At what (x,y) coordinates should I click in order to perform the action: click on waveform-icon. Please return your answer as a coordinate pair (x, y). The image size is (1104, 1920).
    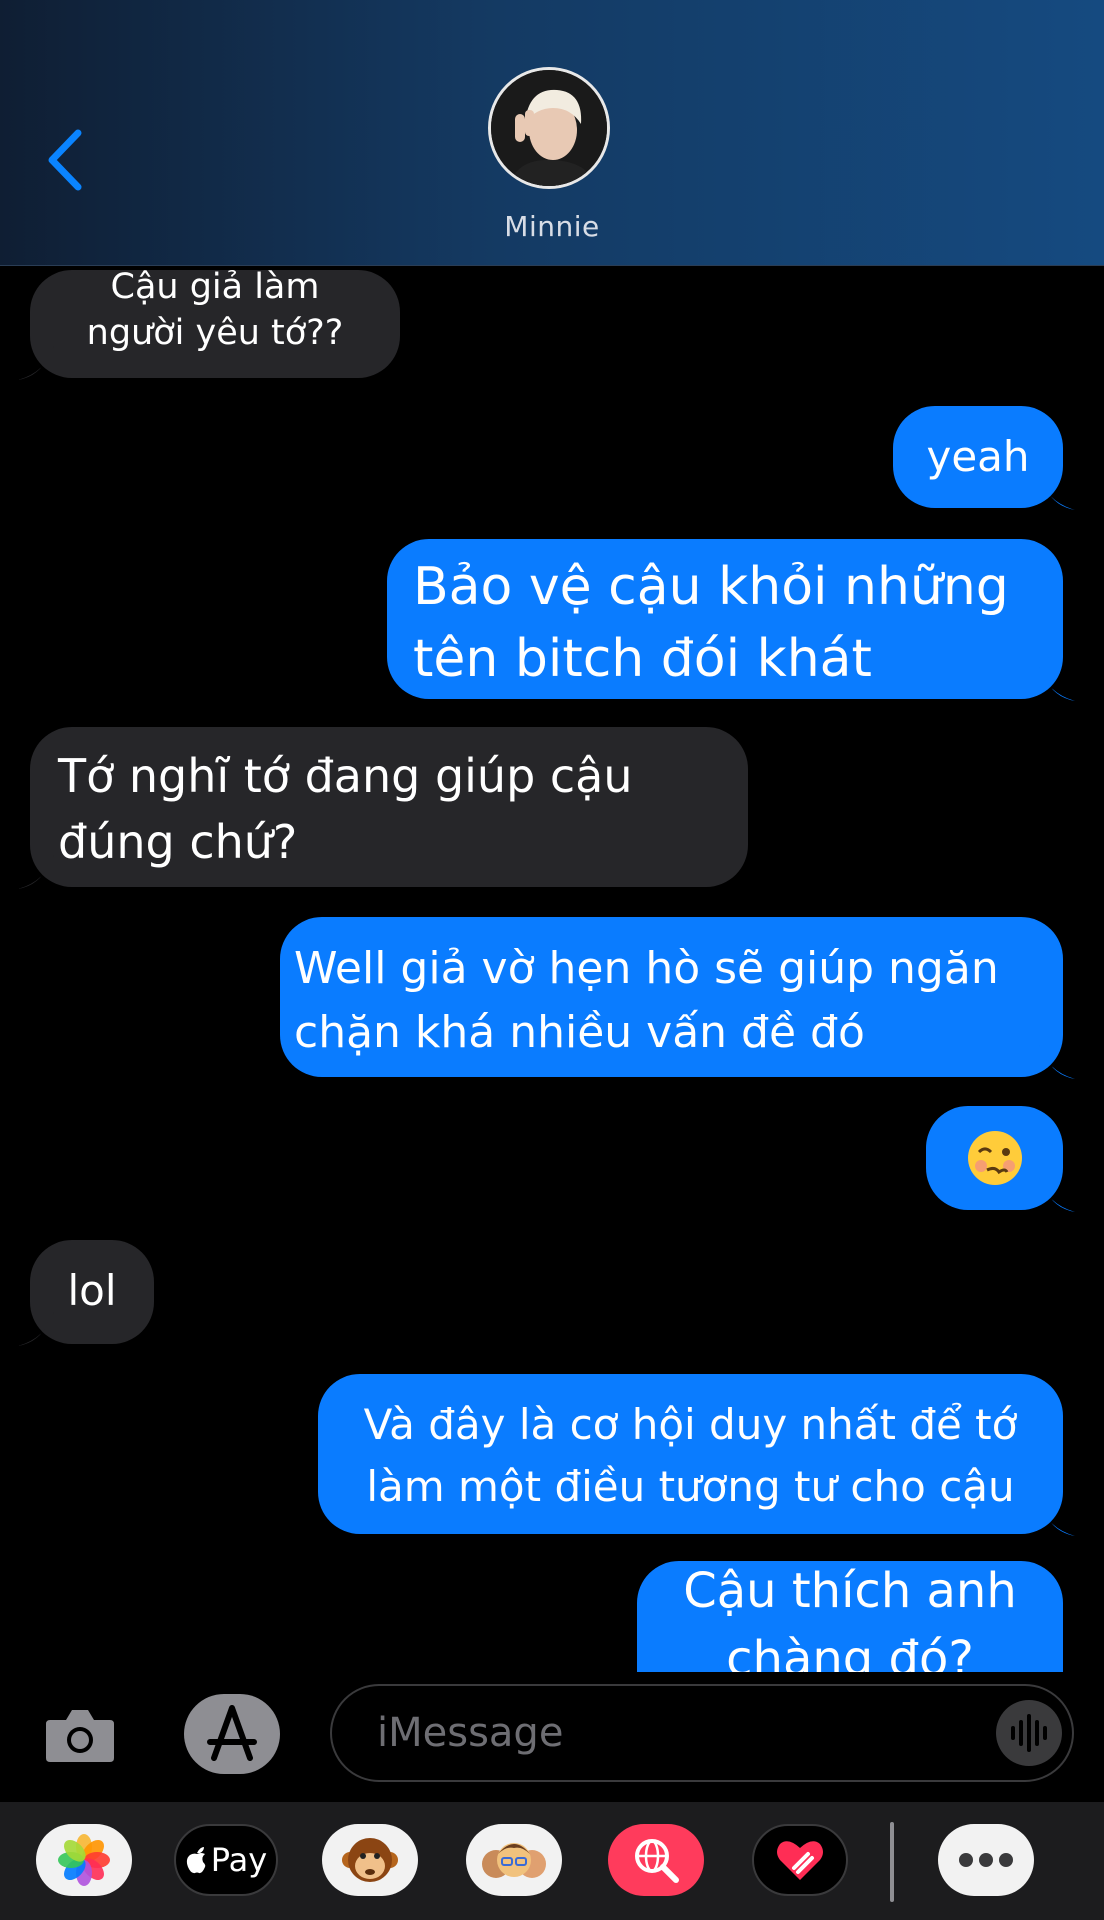
    Looking at the image, I should click on (1029, 1733).